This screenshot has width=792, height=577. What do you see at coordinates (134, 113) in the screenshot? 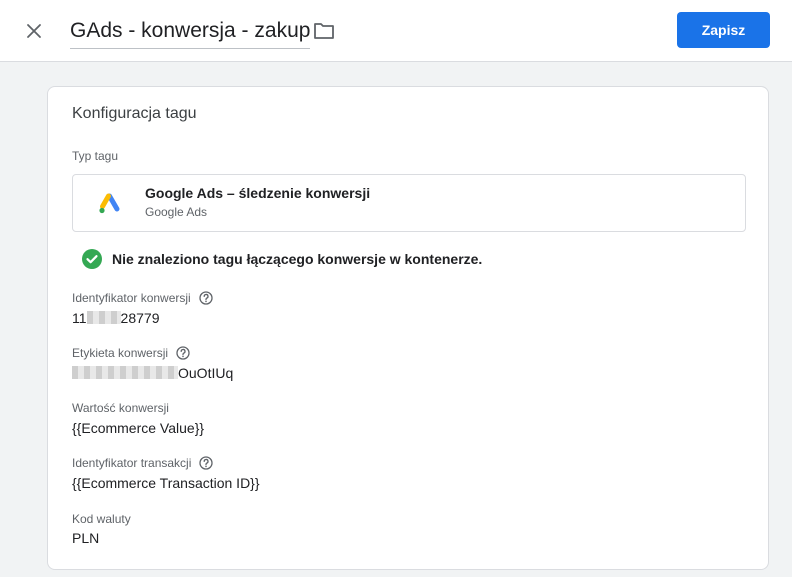
I see `section-title: Konfiguracja tagu` at bounding box center [134, 113].